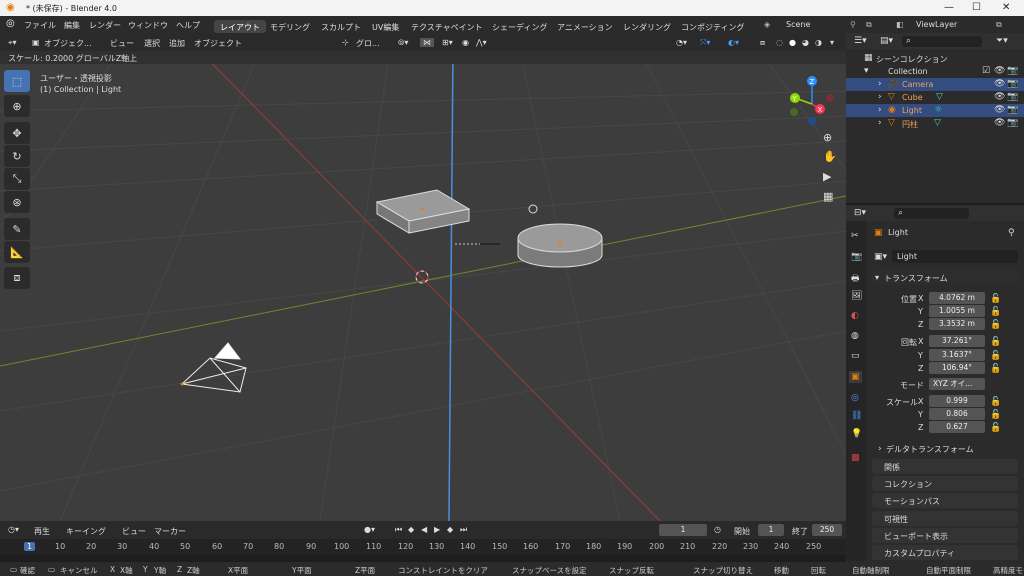 Image resolution: width=1024 pixels, height=576 pixels. I want to click on new-view-layer-icon: ⧉, so click(999, 25).